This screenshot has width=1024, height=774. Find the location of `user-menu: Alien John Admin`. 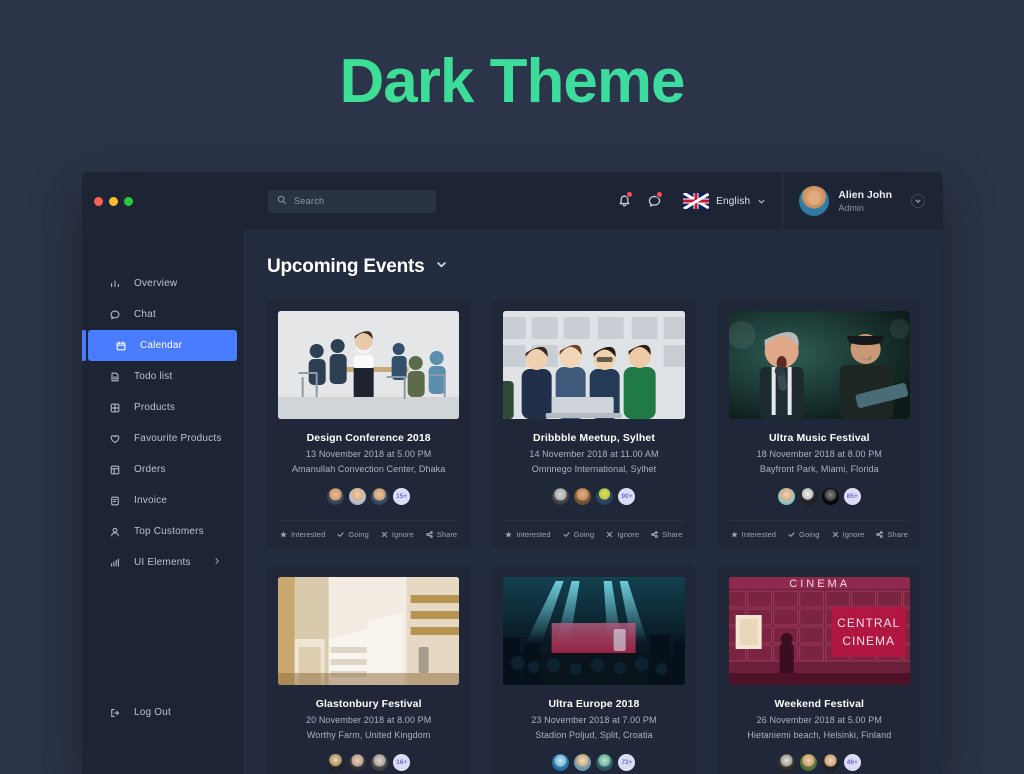

user-menu: Alien John Admin is located at coordinates (862, 201).